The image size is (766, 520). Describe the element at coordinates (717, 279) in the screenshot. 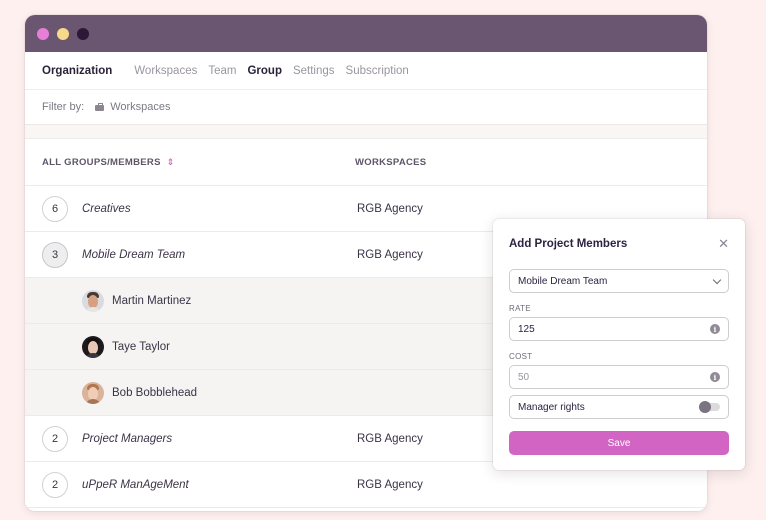

I see `chevron-down-icon` at that location.